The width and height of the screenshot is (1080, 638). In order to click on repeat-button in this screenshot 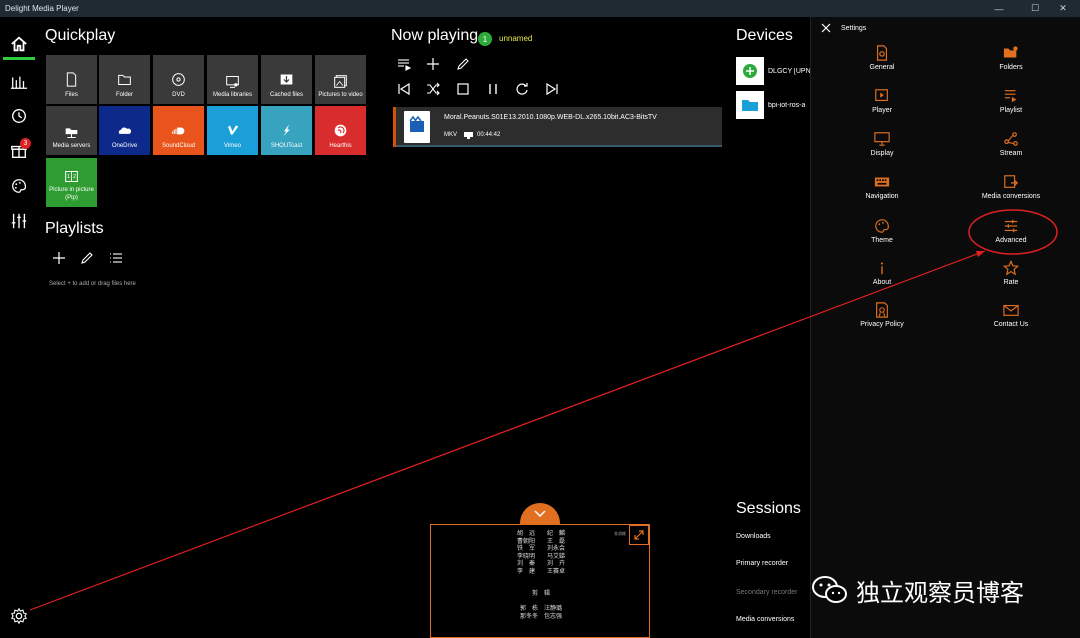, I will do `click(522, 89)`.